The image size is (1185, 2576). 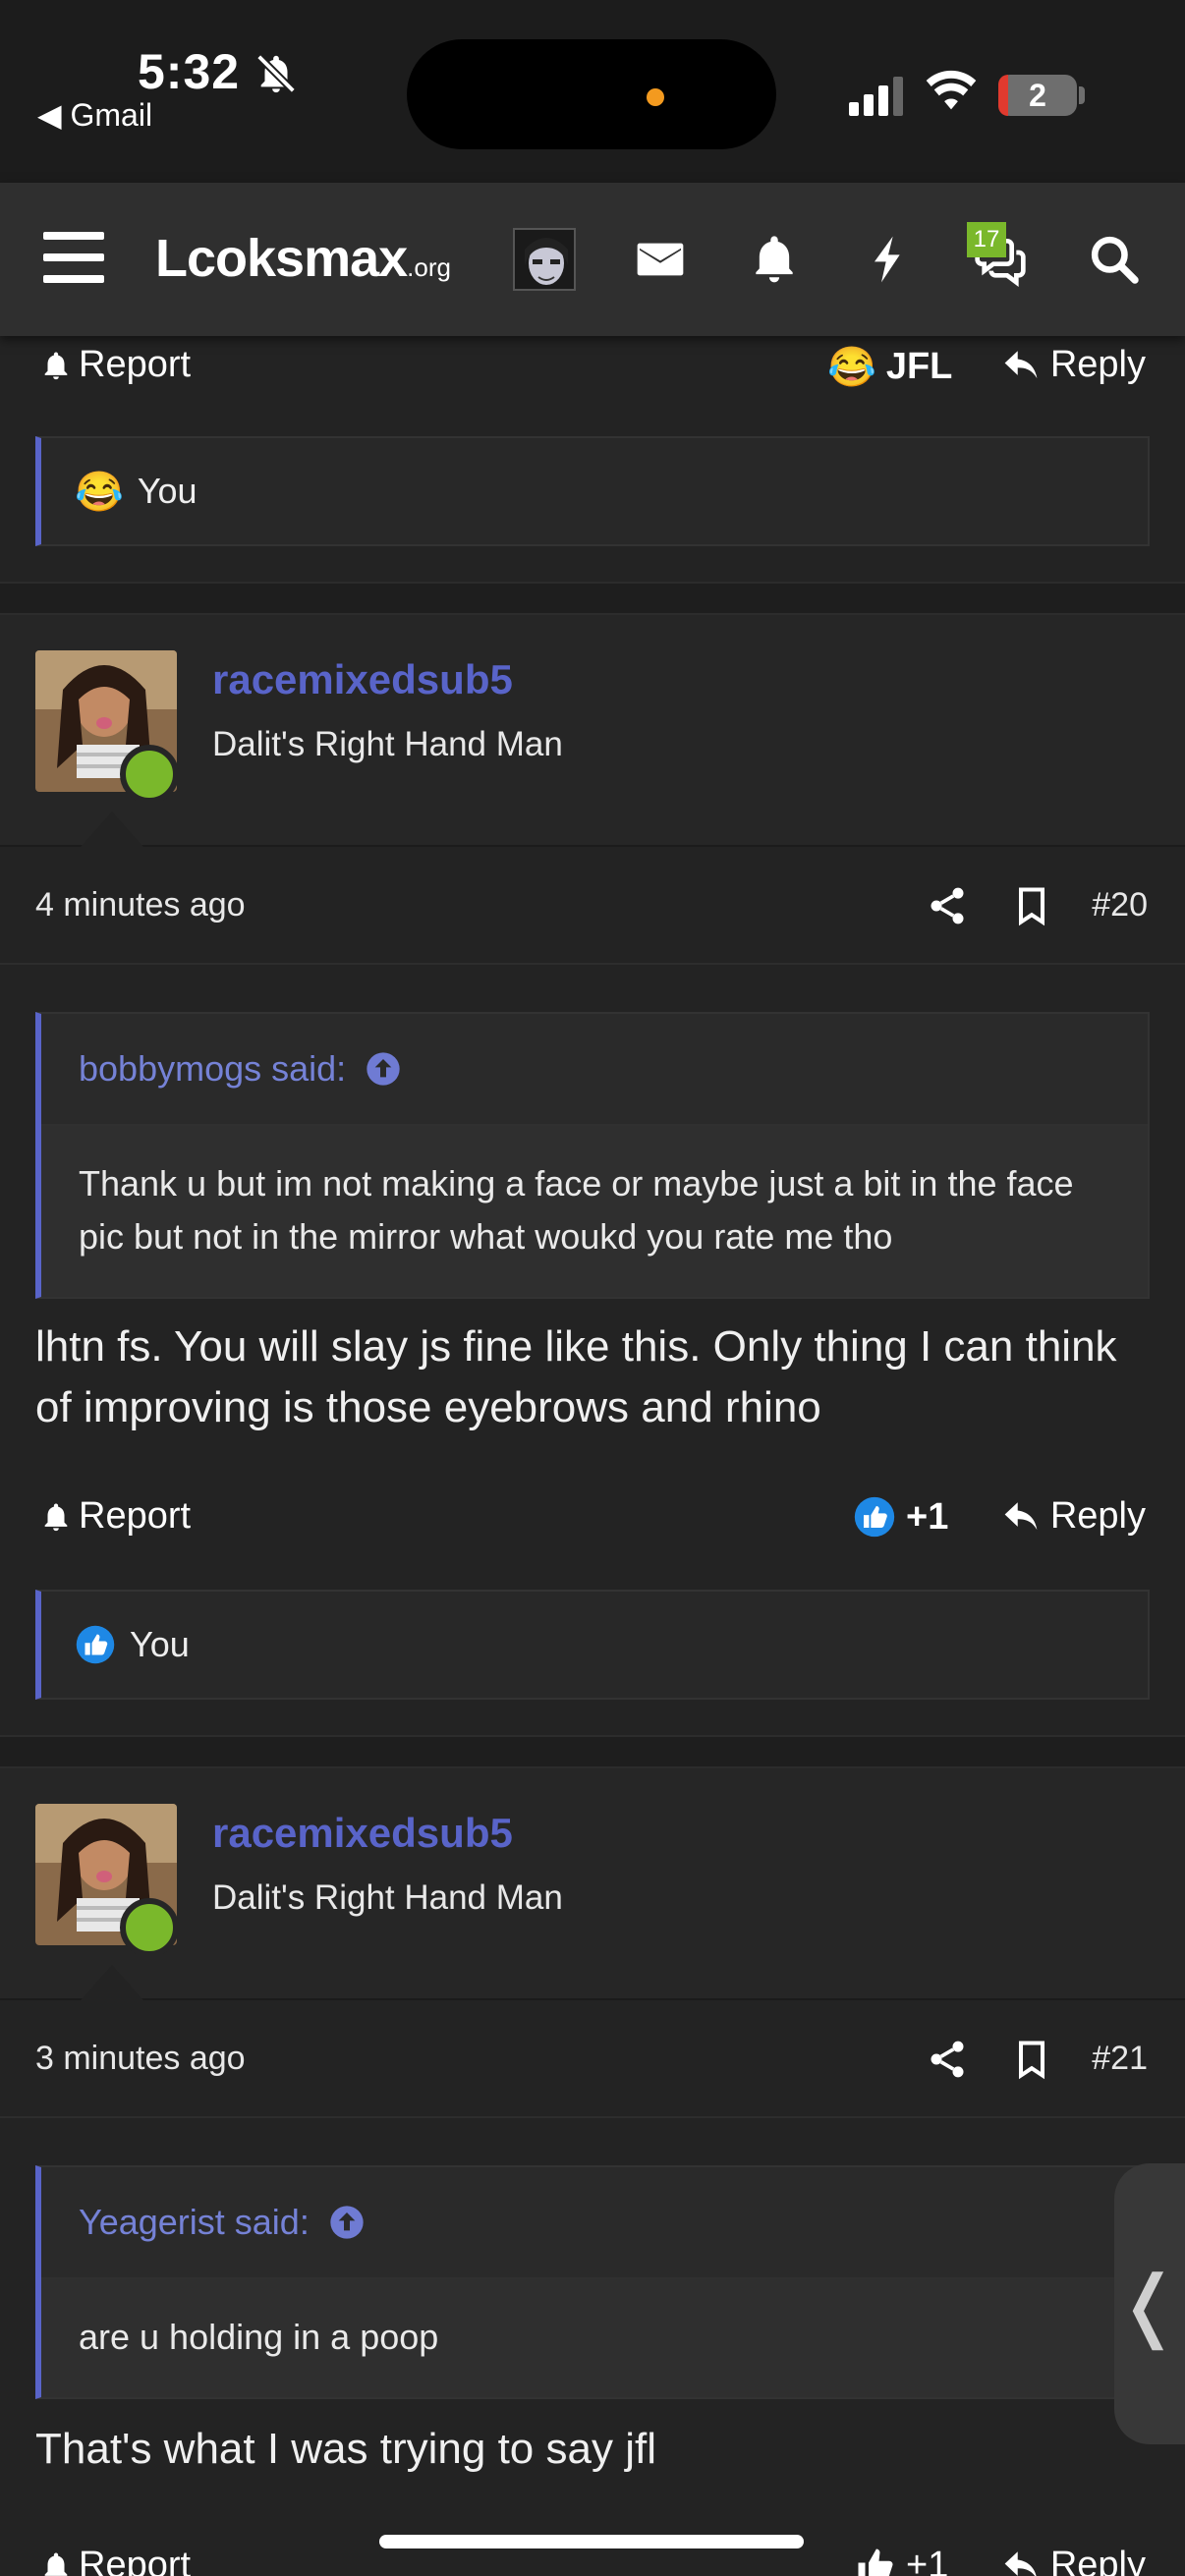 What do you see at coordinates (876, 2562) in the screenshot?
I see `thumbs-up-icon` at bounding box center [876, 2562].